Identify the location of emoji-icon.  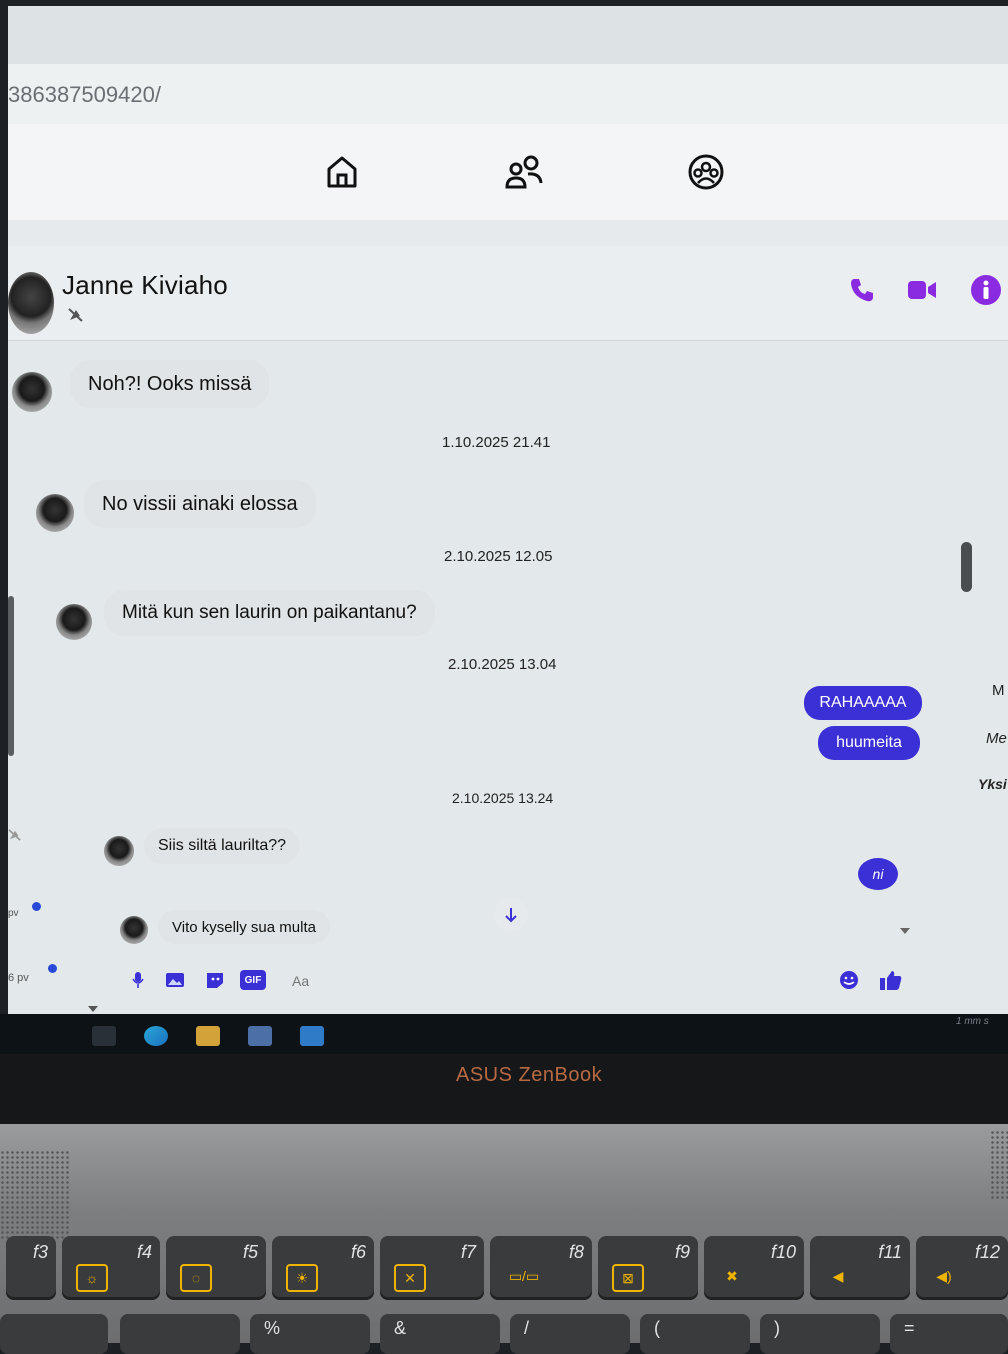
(849, 980).